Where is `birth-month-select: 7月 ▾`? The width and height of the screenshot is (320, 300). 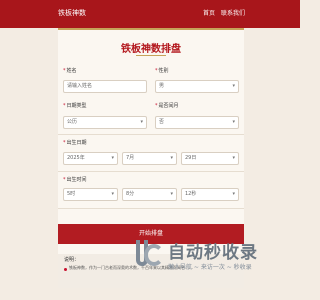 birth-month-select: 7月 ▾ is located at coordinates (149, 158).